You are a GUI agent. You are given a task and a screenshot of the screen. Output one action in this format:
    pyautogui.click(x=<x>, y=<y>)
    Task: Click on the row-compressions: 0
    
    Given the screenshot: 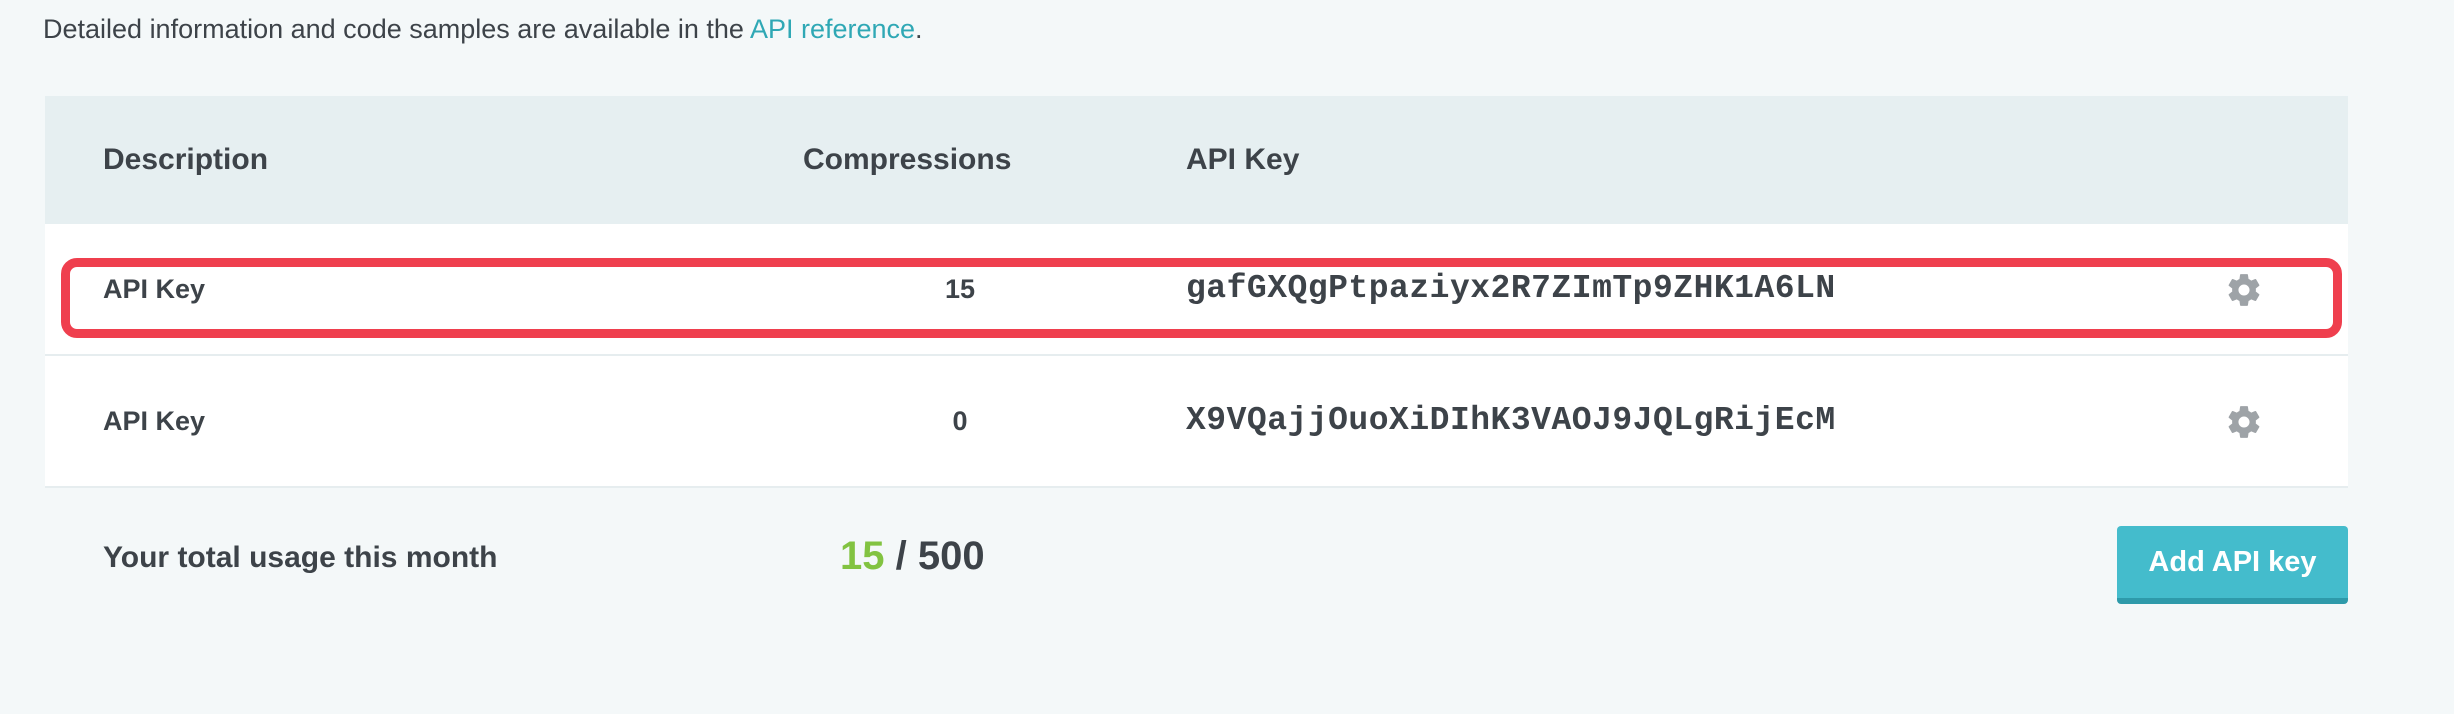 What is the action you would take?
    pyautogui.click(x=960, y=421)
    